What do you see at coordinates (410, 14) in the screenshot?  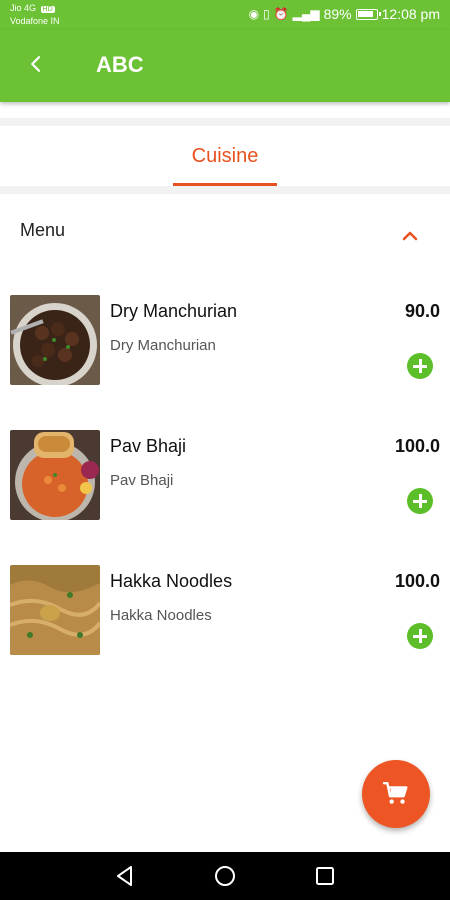 I see `clock: 12:08 pm` at bounding box center [410, 14].